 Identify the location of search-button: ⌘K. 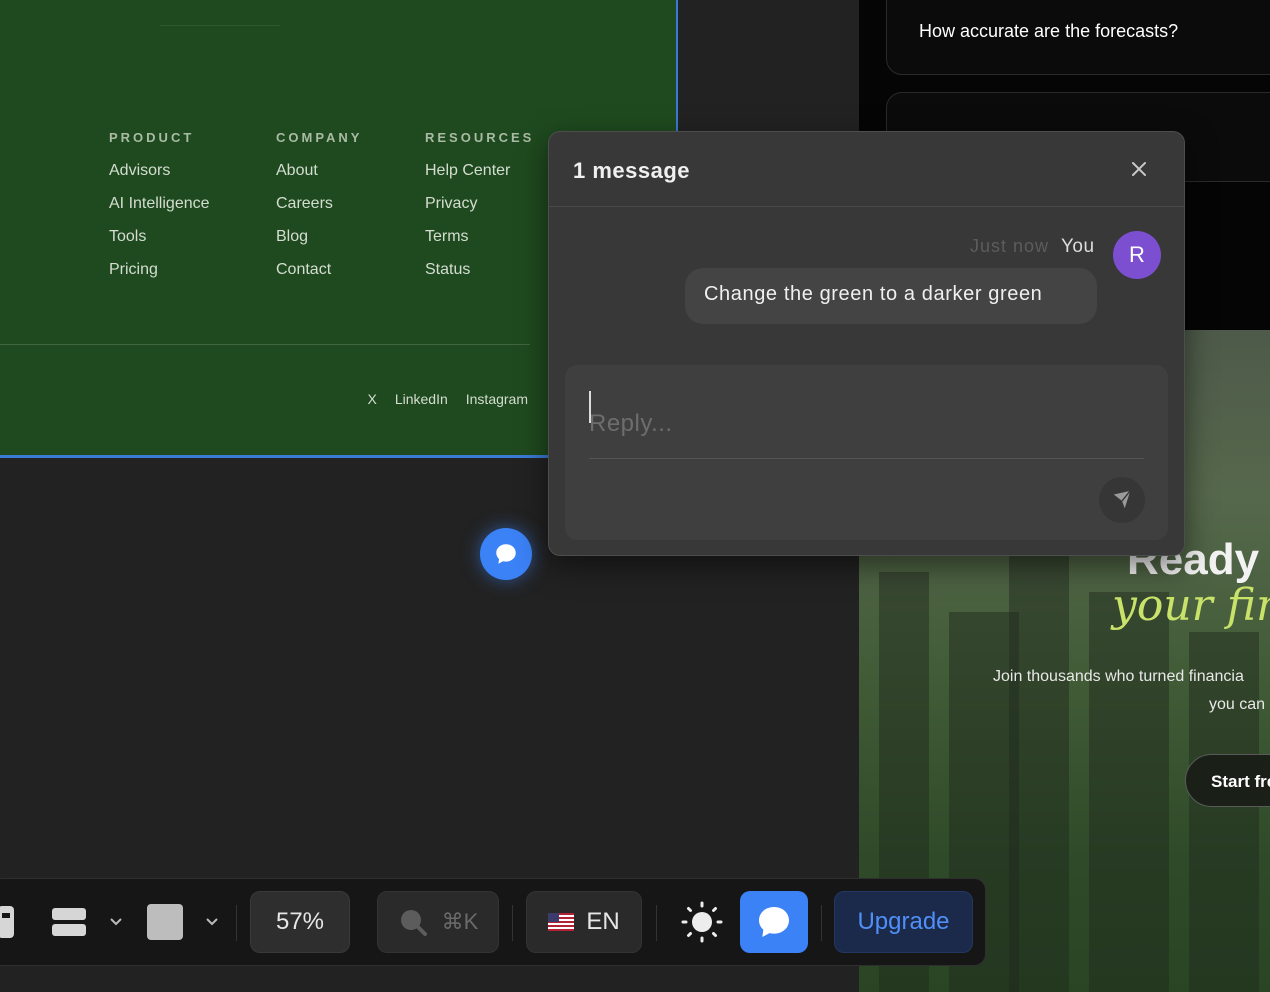
(438, 922).